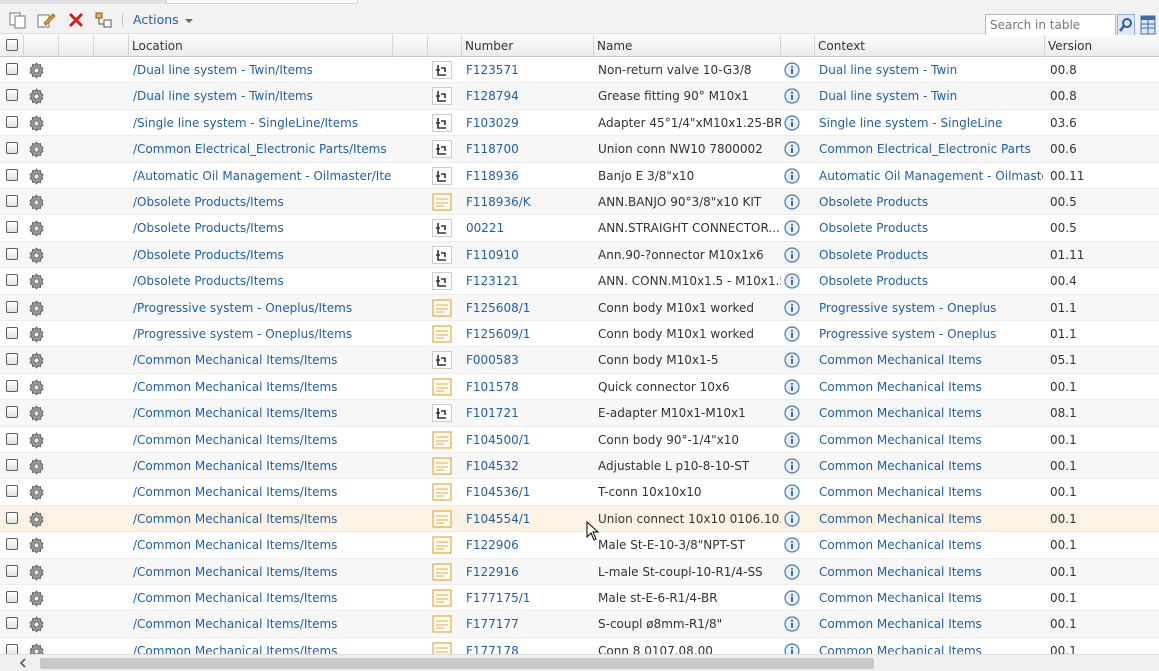 The width and height of the screenshot is (1159, 671). What do you see at coordinates (529, 176) in the screenshot?
I see `number-link: F118936` at bounding box center [529, 176].